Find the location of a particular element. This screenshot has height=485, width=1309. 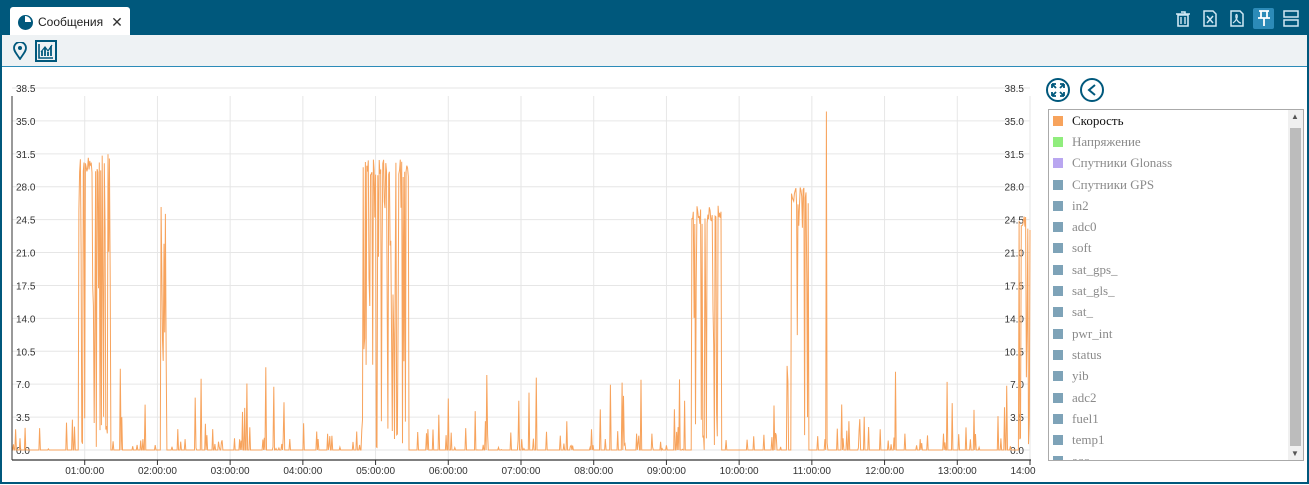

legend-item: yib is located at coordinates (1169, 376).